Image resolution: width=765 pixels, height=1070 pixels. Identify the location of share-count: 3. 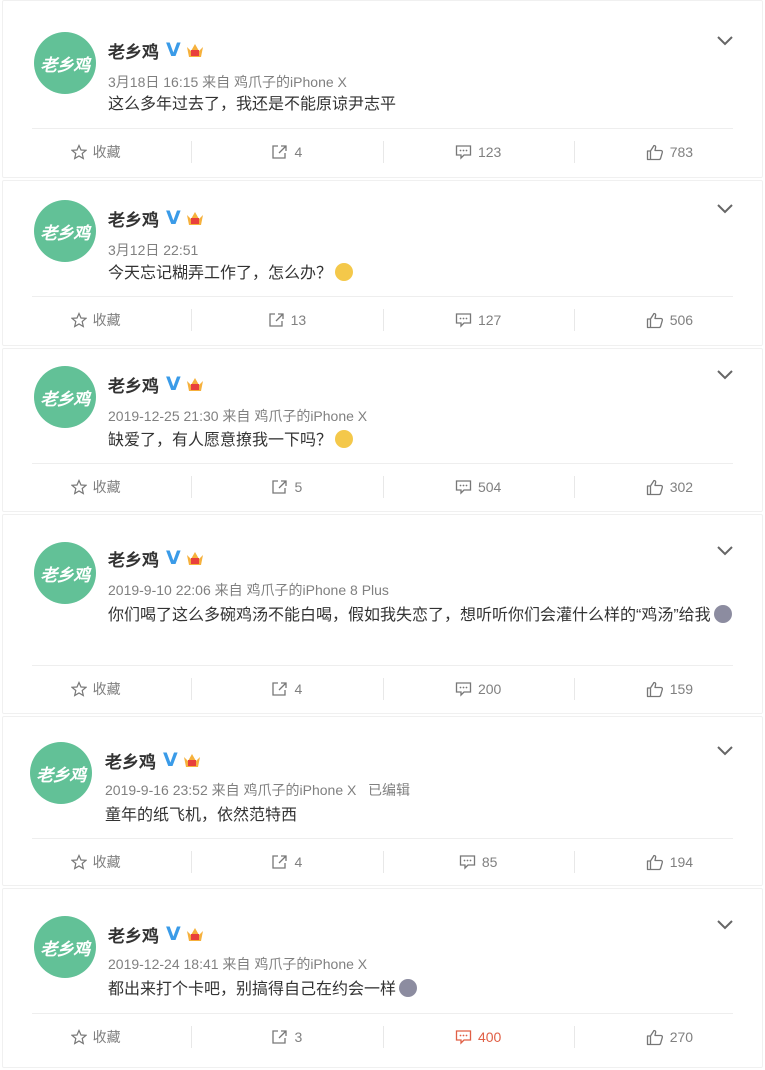
(298, 1037).